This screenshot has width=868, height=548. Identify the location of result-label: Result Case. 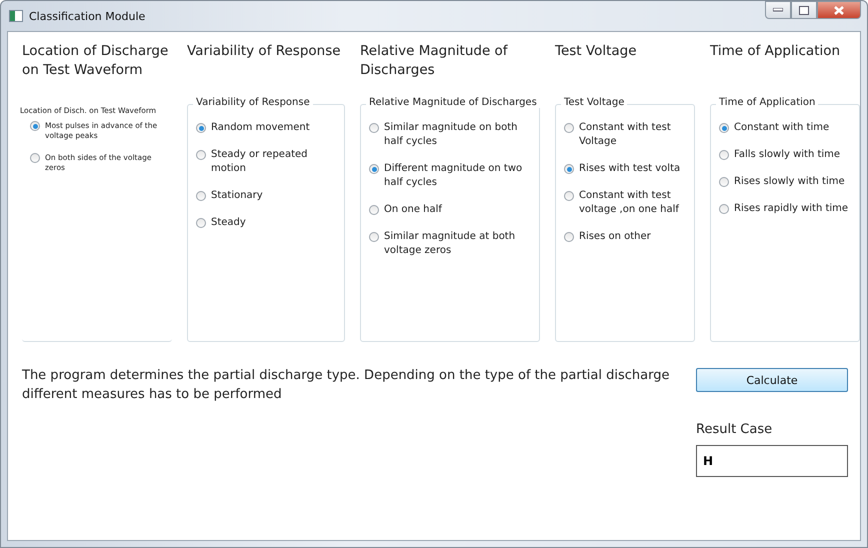
(735, 429).